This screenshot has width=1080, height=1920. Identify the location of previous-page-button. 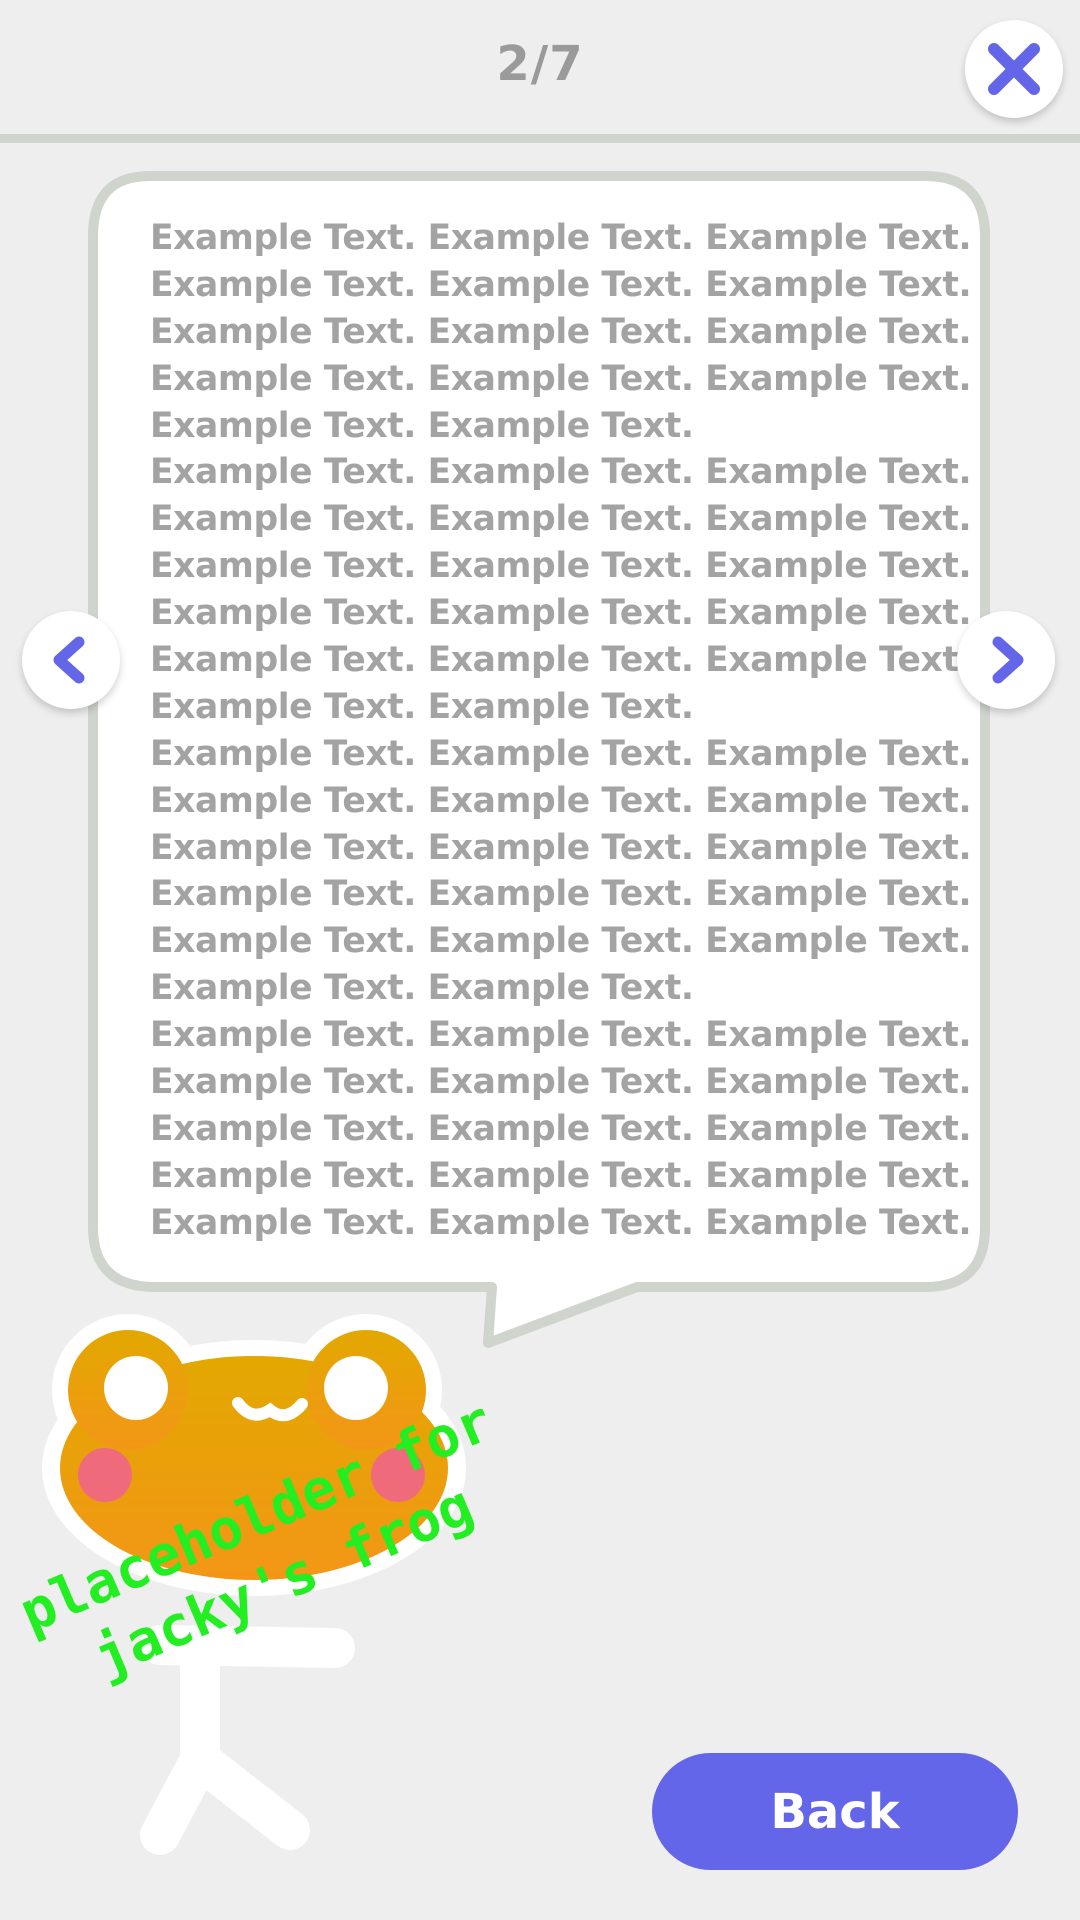
(71, 660).